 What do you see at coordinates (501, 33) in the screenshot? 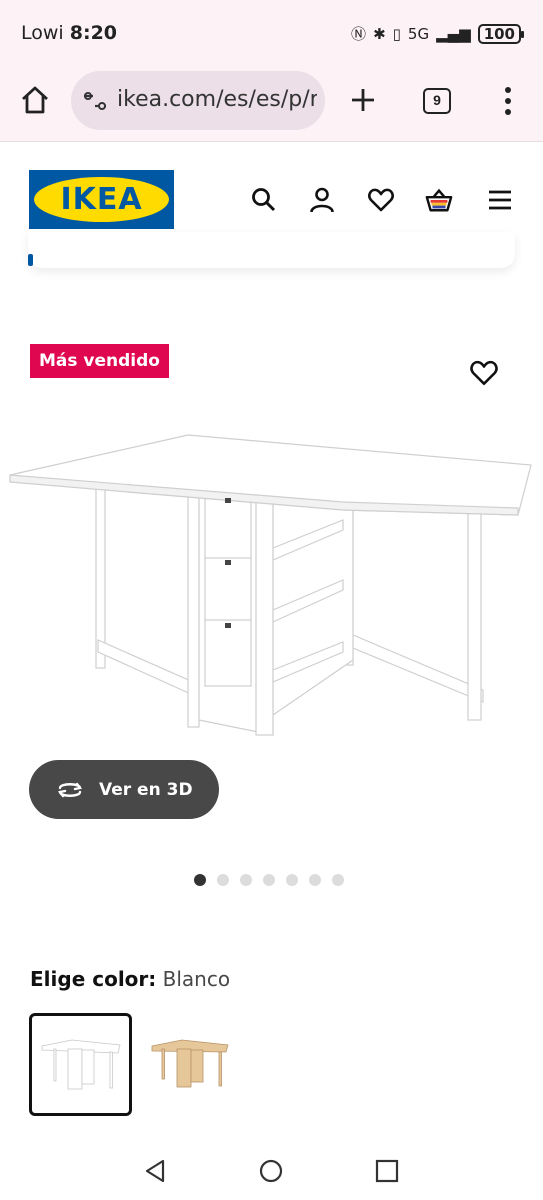
I see `battery-icon: 100` at bounding box center [501, 33].